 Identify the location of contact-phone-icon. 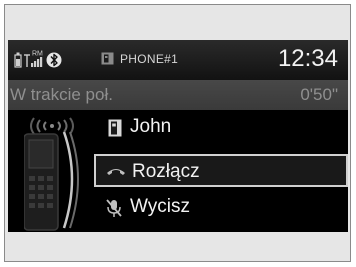
(115, 128).